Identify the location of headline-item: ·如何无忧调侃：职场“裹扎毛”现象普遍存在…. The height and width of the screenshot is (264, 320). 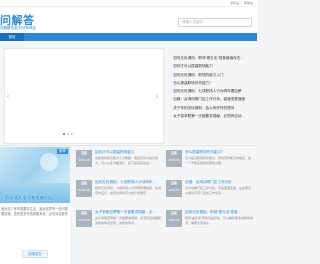
(214, 58).